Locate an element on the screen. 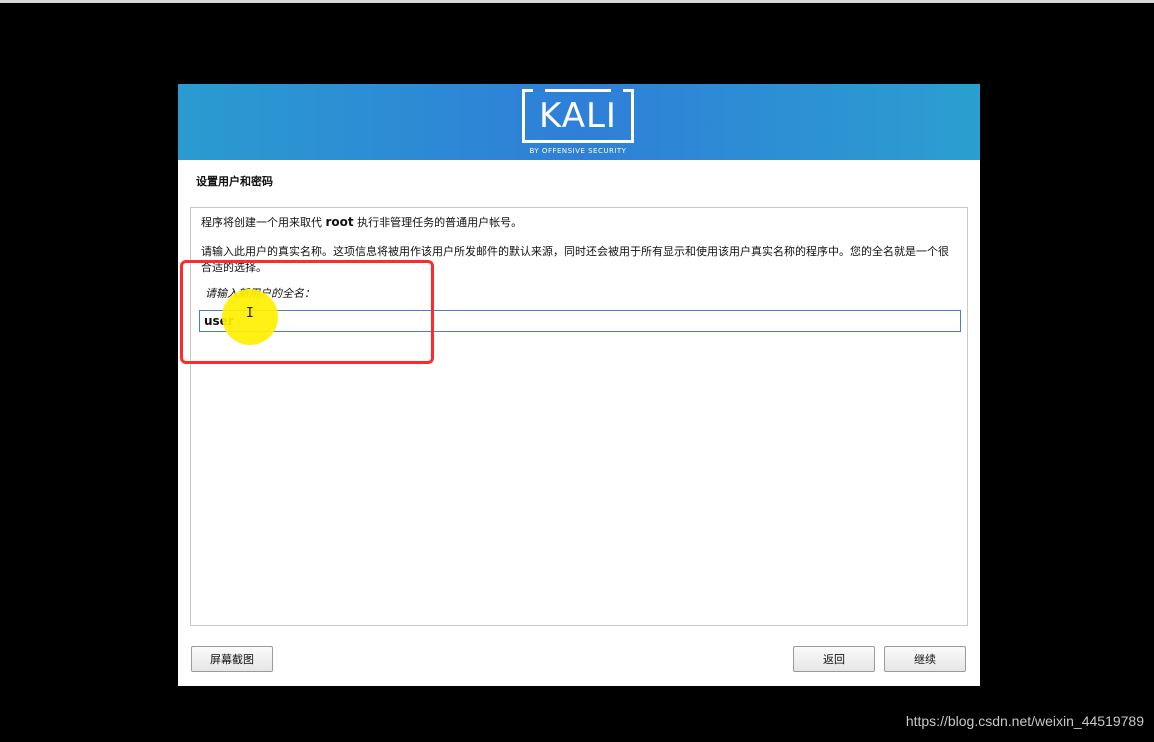 Image resolution: width=1154 pixels, height=742 pixels. intro-text: 程序将创建一个用来取代 root 执行非管理任务的普通用户帐号。 is located at coordinates (580, 222).